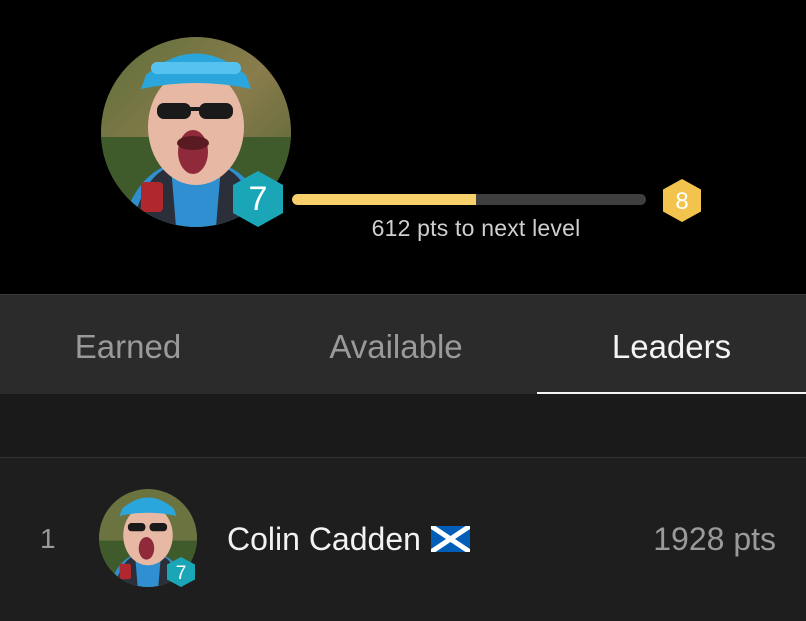 Image resolution: width=806 pixels, height=621 pixels. I want to click on progress-caption: 612 pts to next level, so click(476, 228).